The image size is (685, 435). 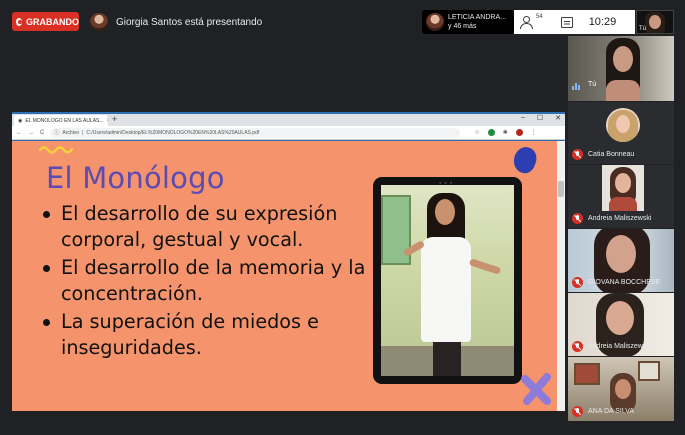 What do you see at coordinates (462, 26) in the screenshot?
I see `pinned-more: y 46 más` at bounding box center [462, 26].